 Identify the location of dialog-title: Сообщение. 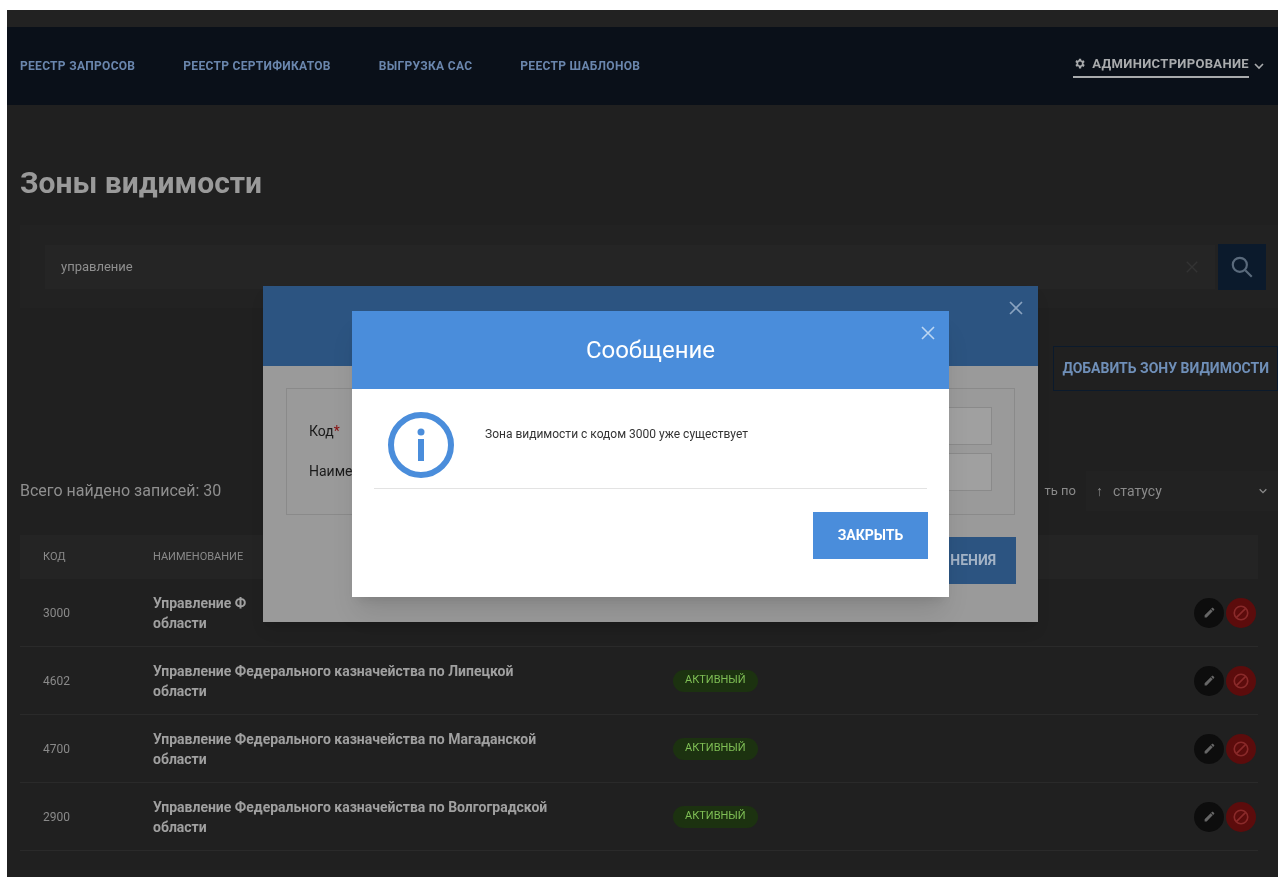
(650, 350).